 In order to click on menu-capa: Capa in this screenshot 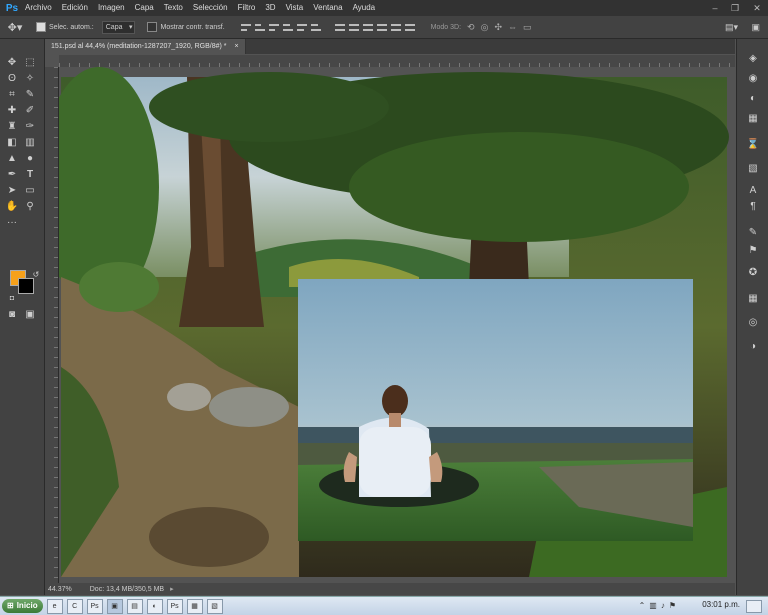, I will do `click(144, 8)`.